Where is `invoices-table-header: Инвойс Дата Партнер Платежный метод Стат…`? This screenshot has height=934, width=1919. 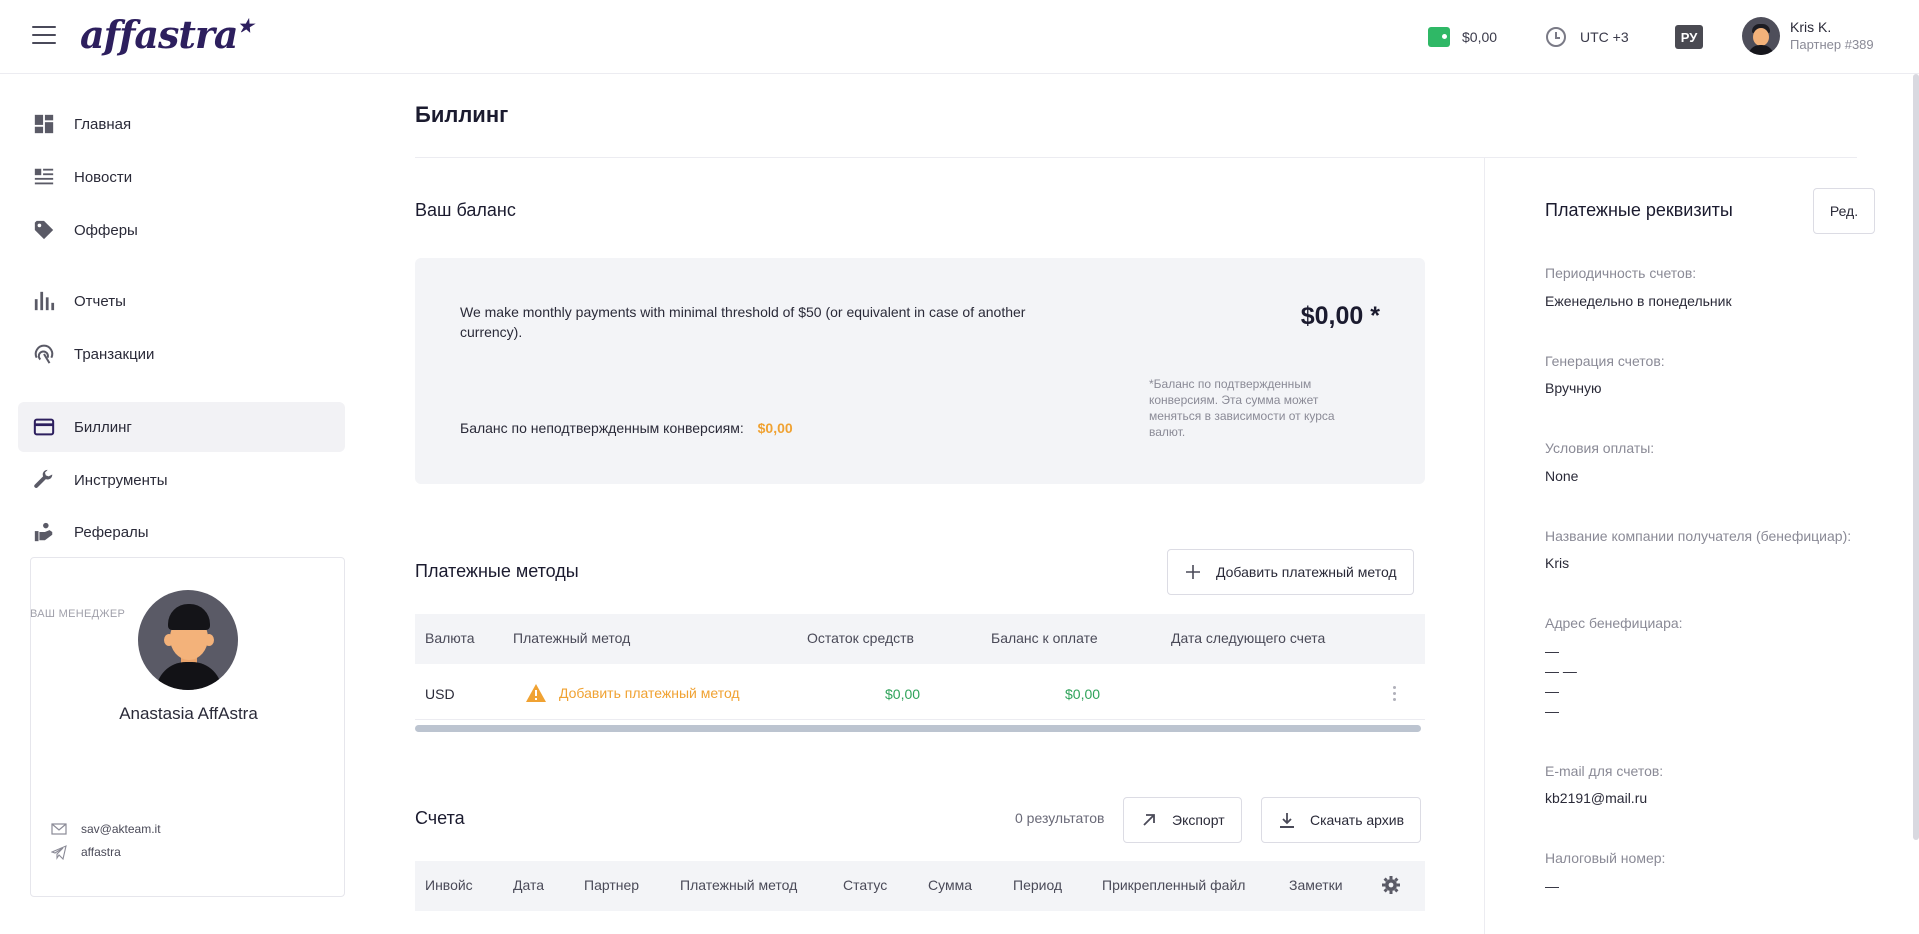 invoices-table-header: Инвойс Дата Партнер Платежный метод Стат… is located at coordinates (920, 886).